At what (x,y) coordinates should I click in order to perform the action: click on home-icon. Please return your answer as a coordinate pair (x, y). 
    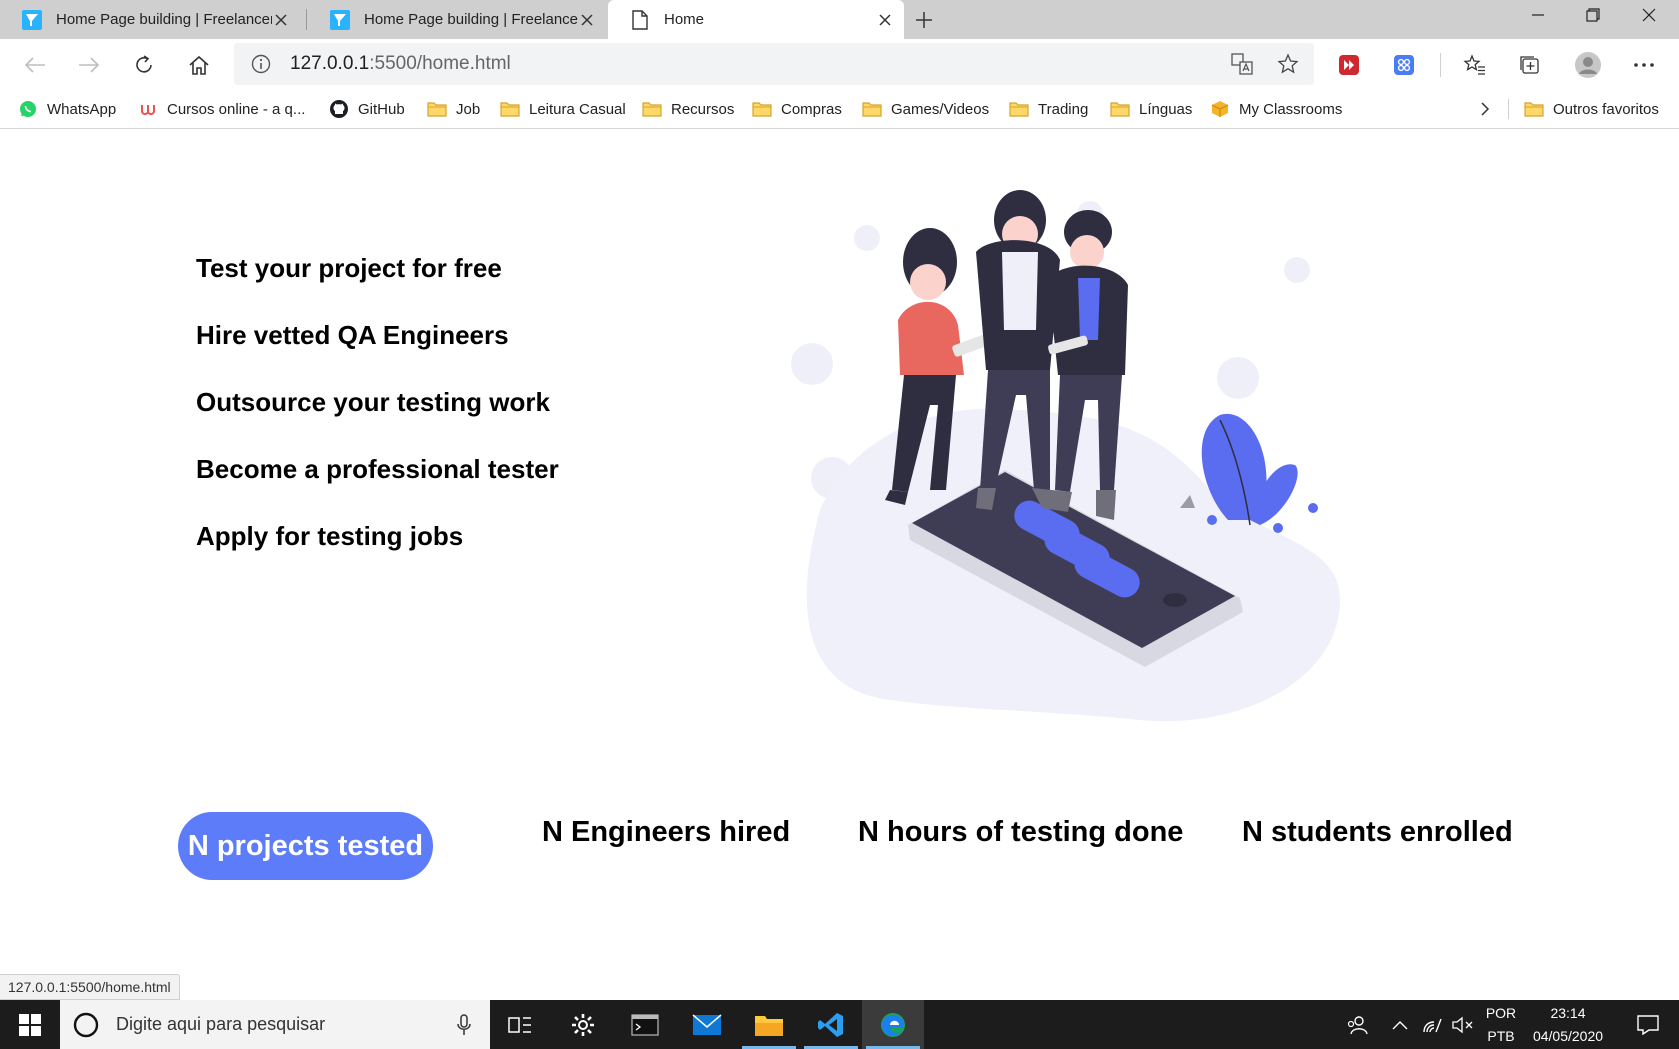
    Looking at the image, I should click on (199, 65).